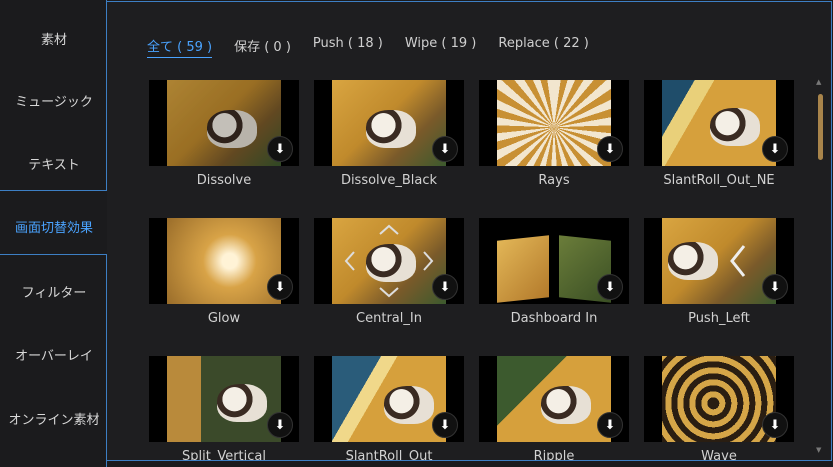 Image resolution: width=833 pixels, height=467 pixels. I want to click on effect-label: Rays, so click(554, 180).